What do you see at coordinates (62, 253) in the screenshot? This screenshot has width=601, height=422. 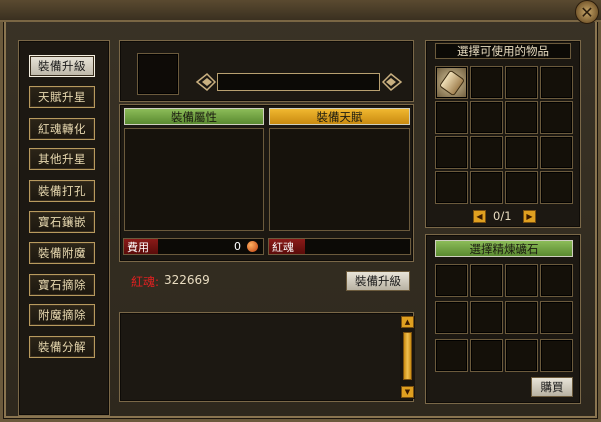 I see `menu-item: 裝備附魔` at bounding box center [62, 253].